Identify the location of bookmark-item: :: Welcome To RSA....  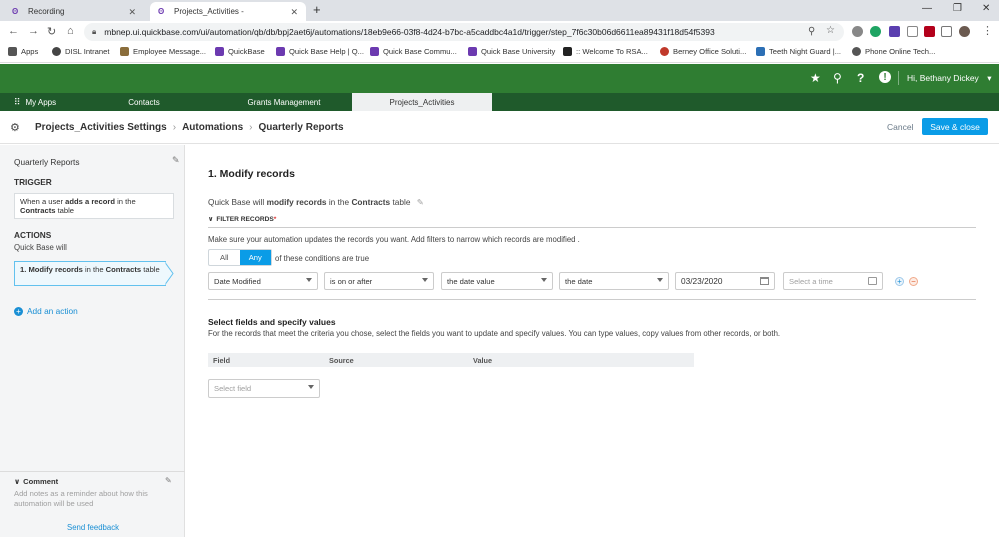
(605, 51).